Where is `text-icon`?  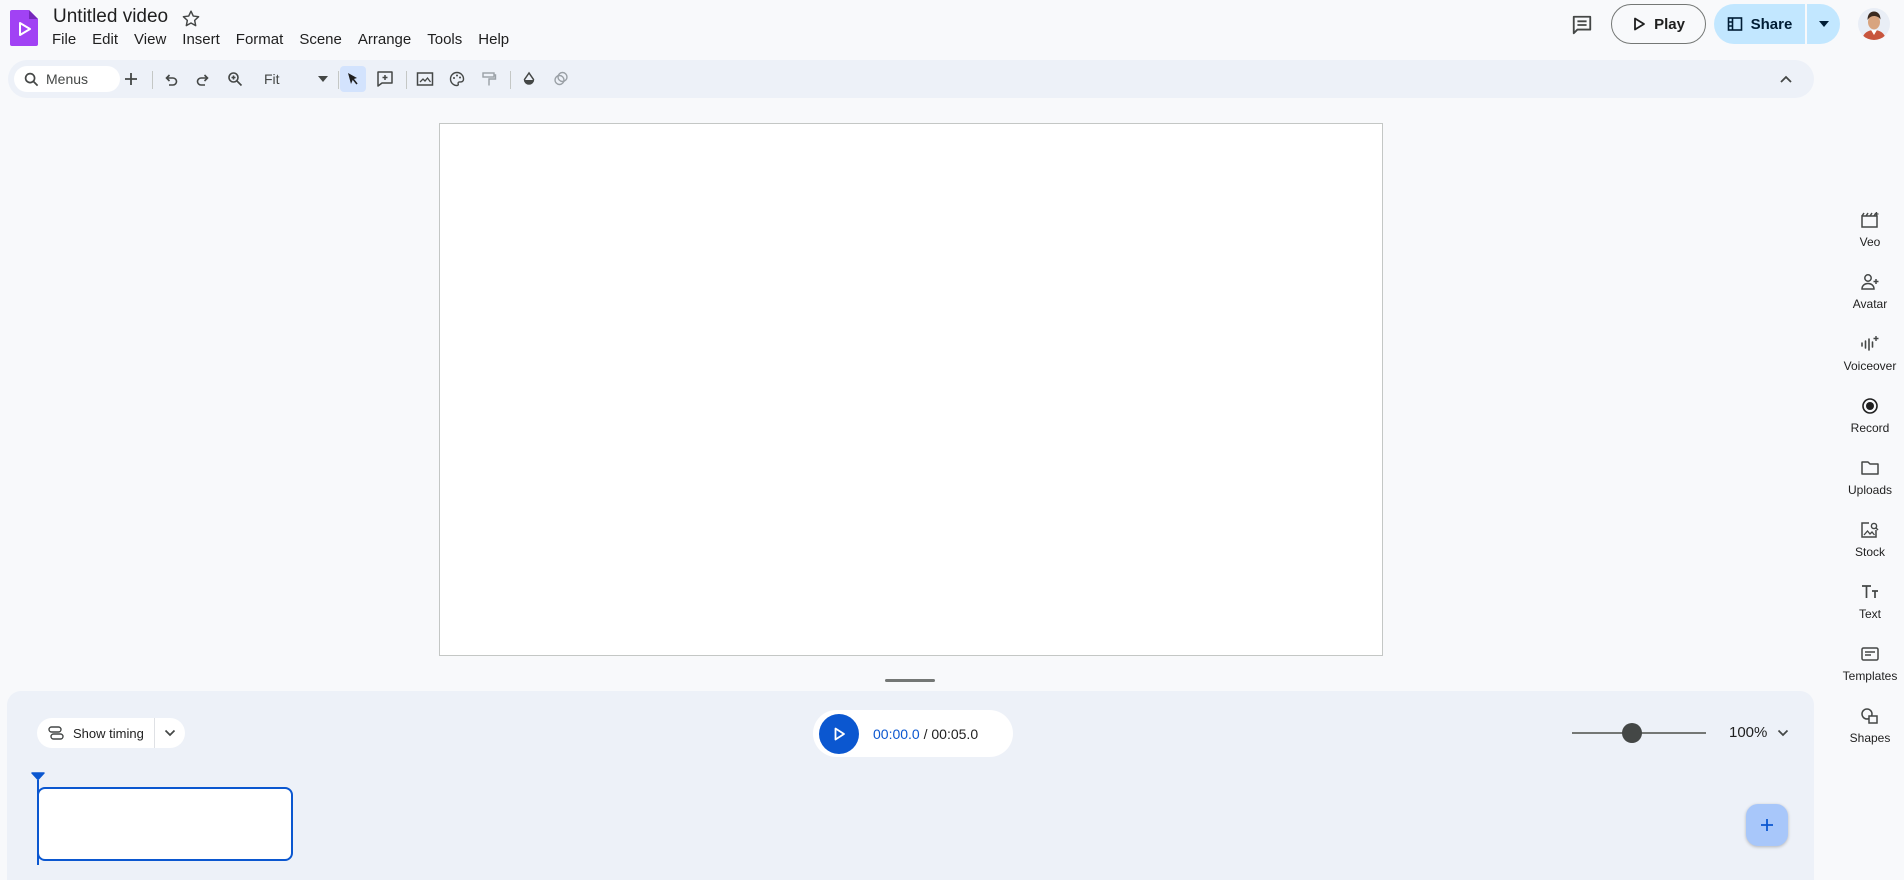
text-icon is located at coordinates (1870, 591).